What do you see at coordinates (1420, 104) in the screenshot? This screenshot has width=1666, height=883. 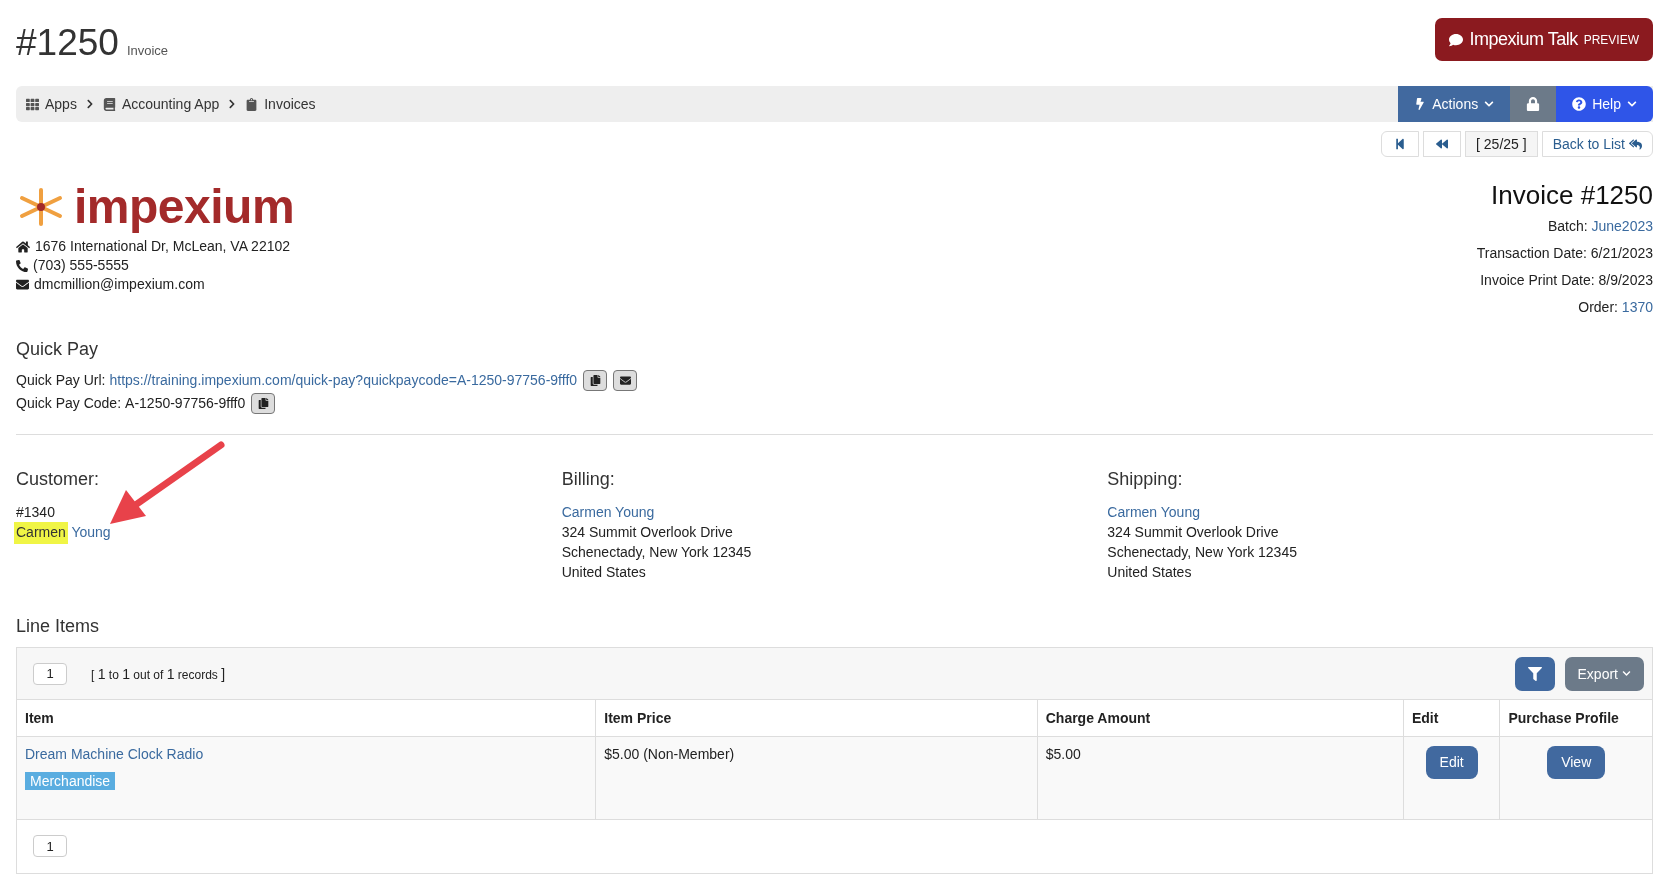 I see `bolt-icon` at bounding box center [1420, 104].